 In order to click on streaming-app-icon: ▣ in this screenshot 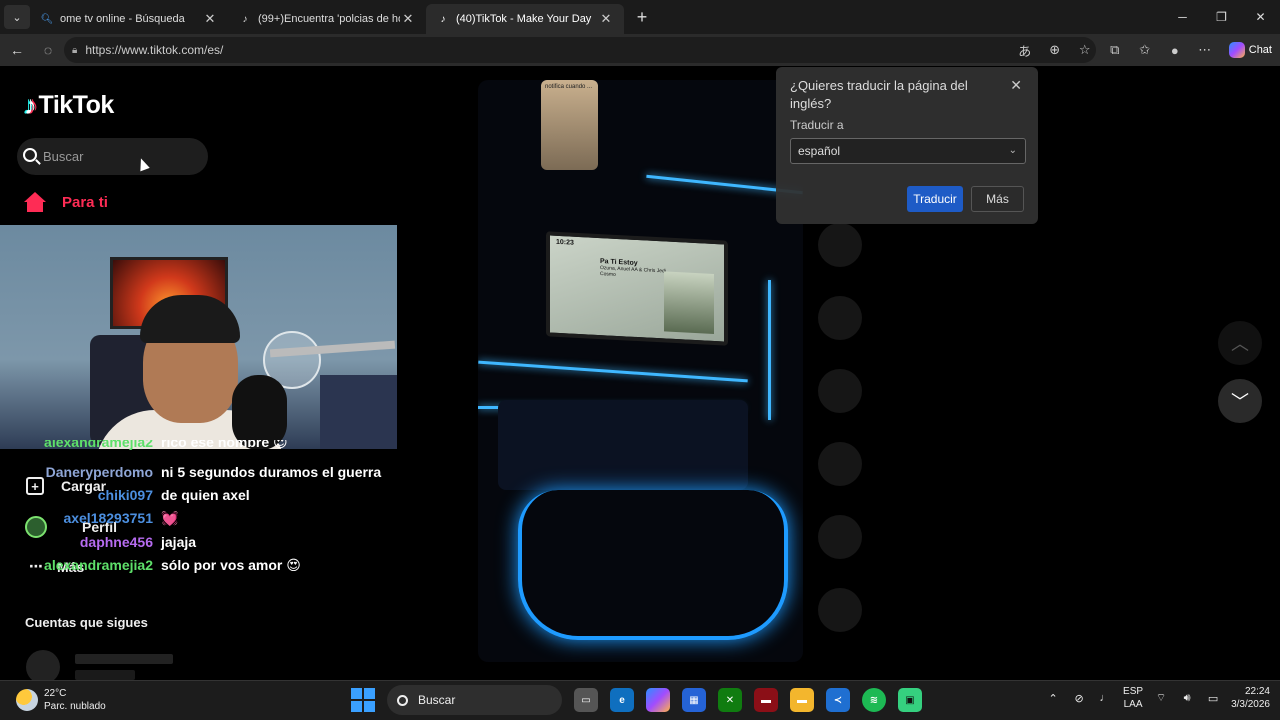, I will do `click(910, 700)`.